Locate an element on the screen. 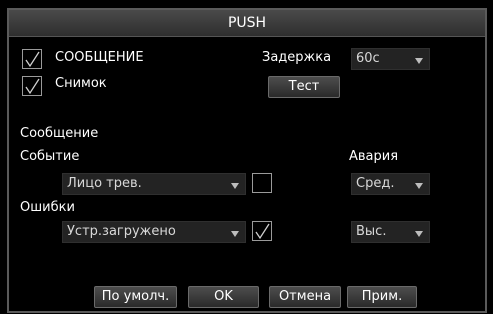 This screenshot has height=314, width=493. event-enable-checkbox is located at coordinates (262, 183).